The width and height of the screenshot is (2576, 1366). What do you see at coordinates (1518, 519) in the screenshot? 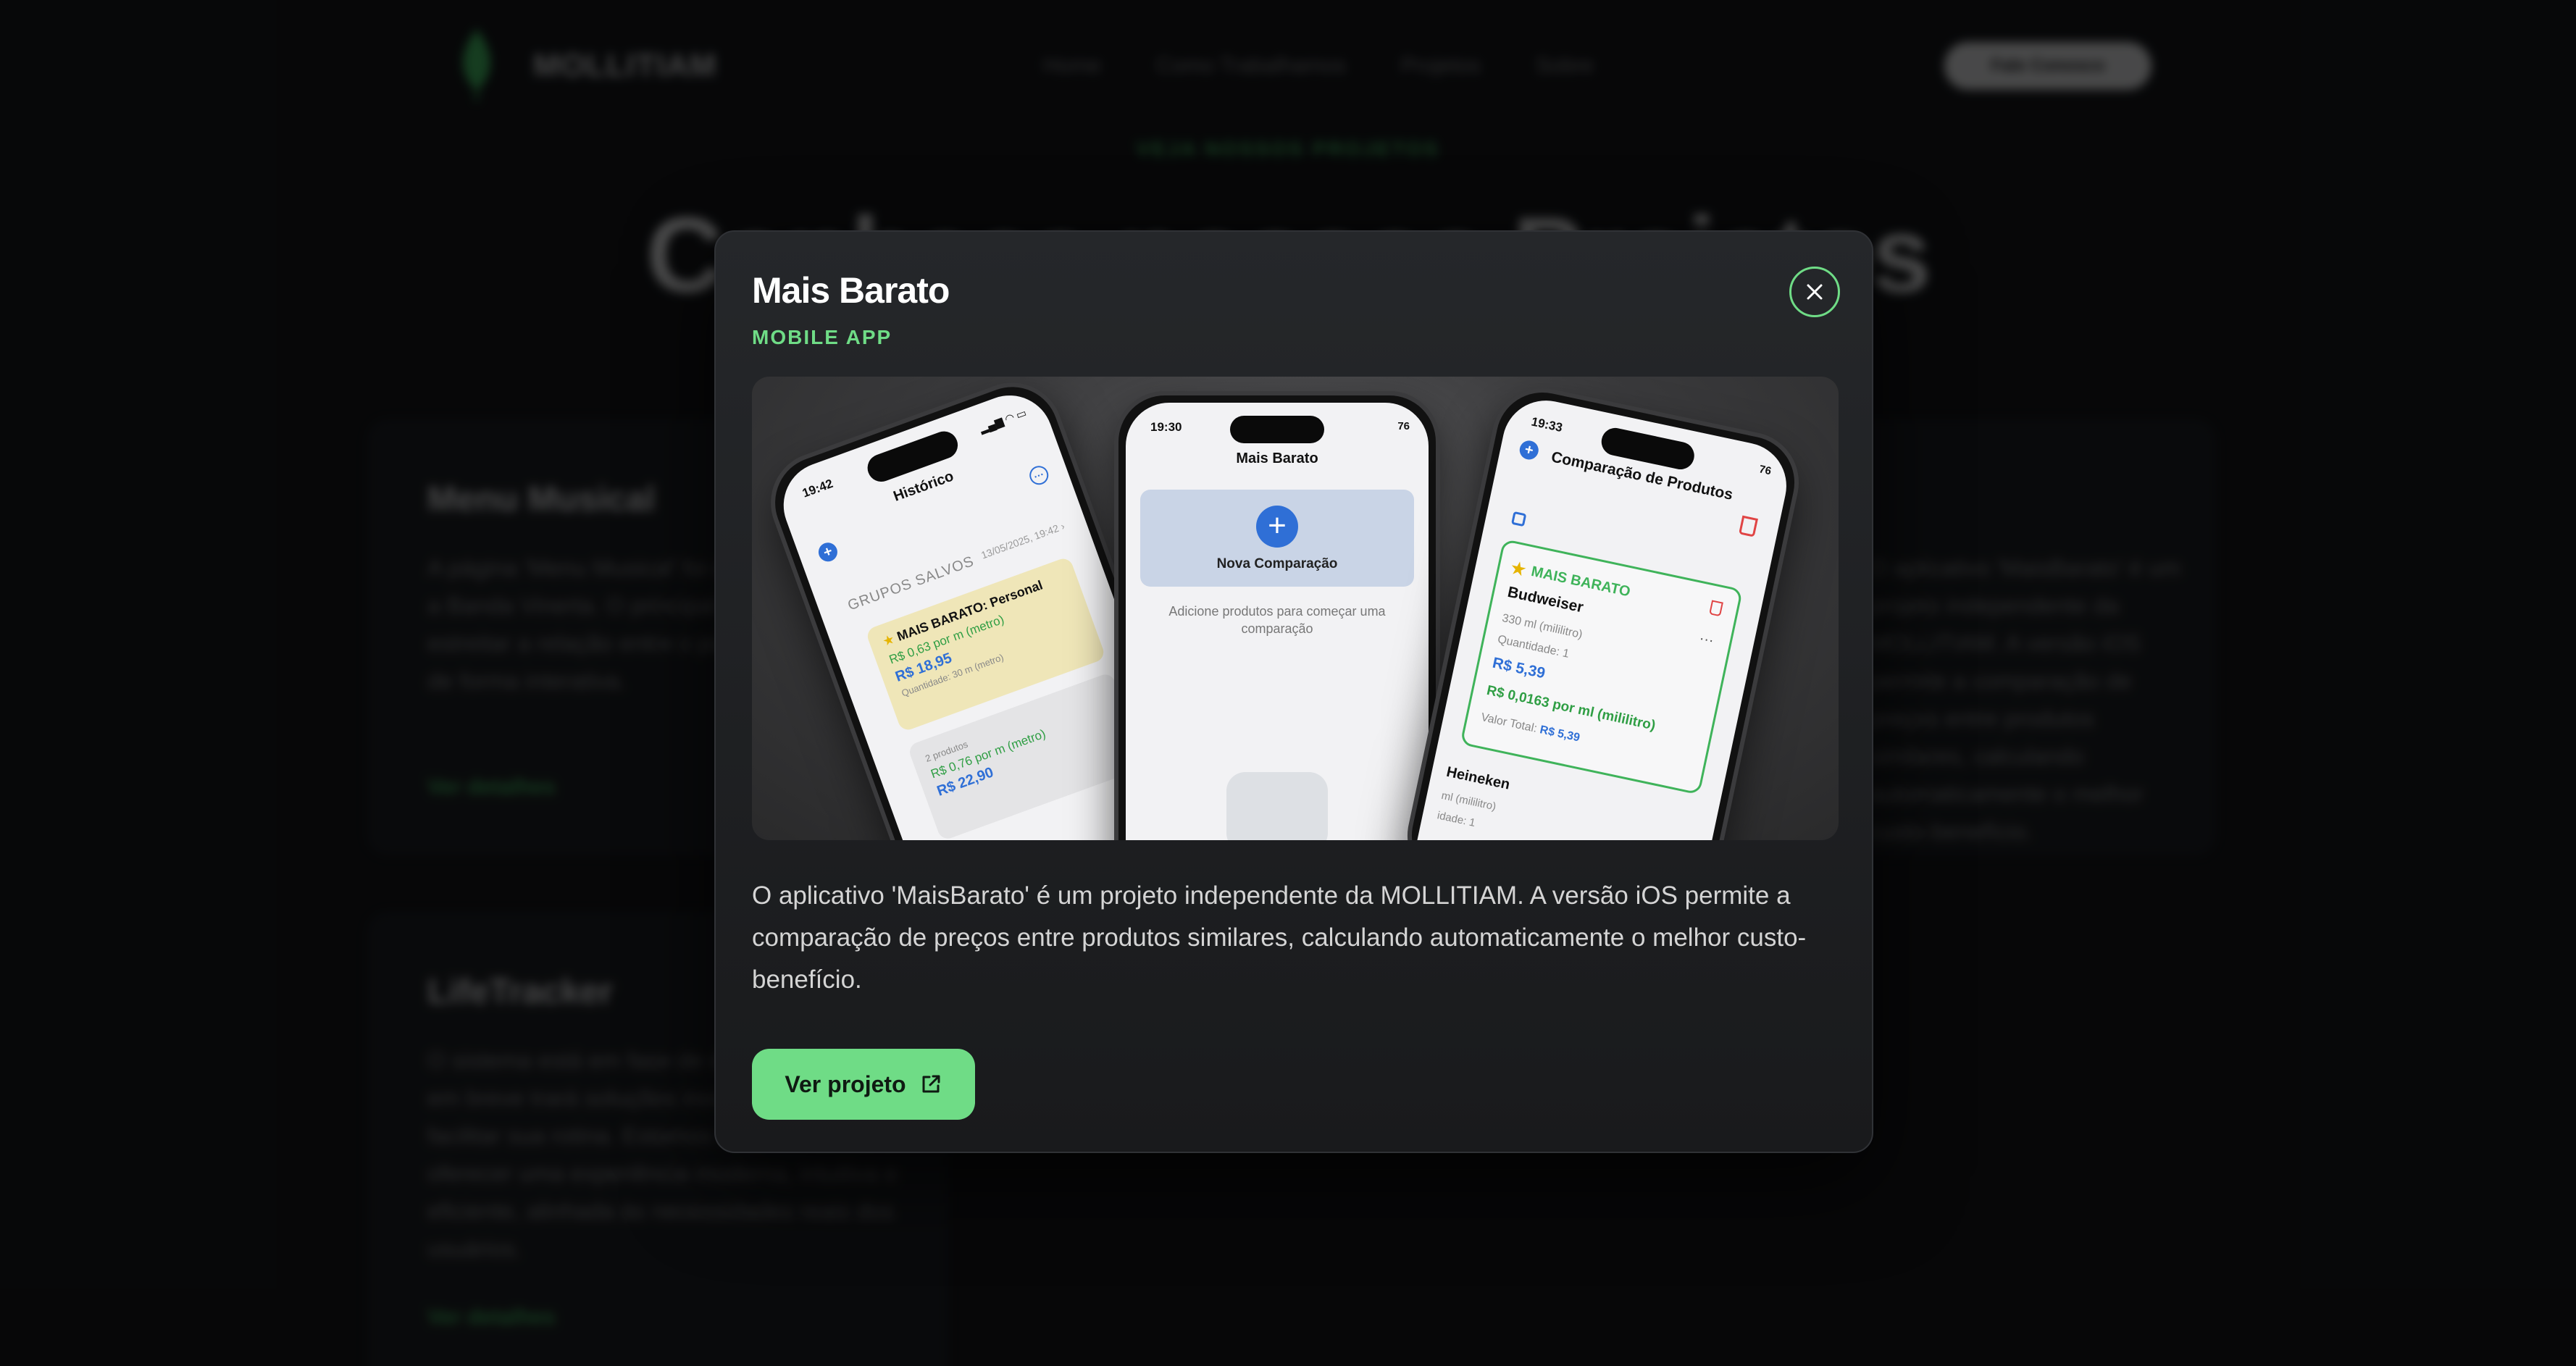
I see `share-icon` at bounding box center [1518, 519].